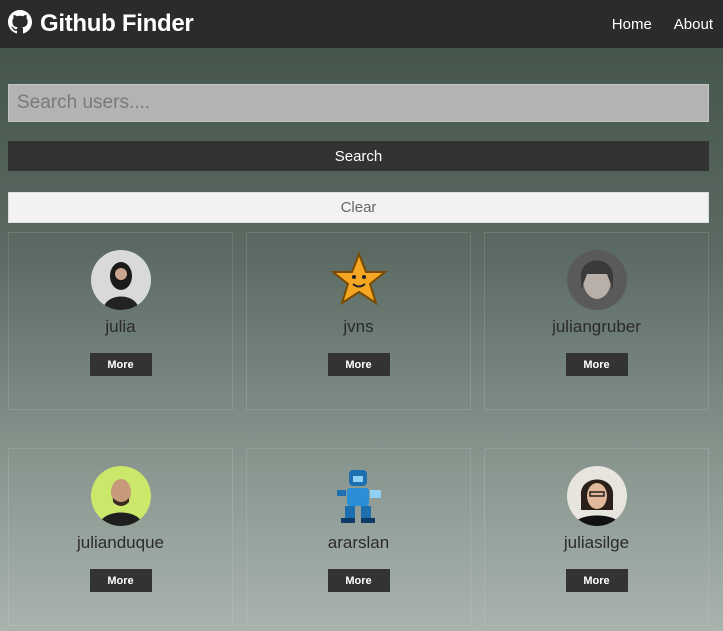 The image size is (723, 631). Describe the element at coordinates (596, 542) in the screenshot. I see `user-login: juliasilge` at that location.